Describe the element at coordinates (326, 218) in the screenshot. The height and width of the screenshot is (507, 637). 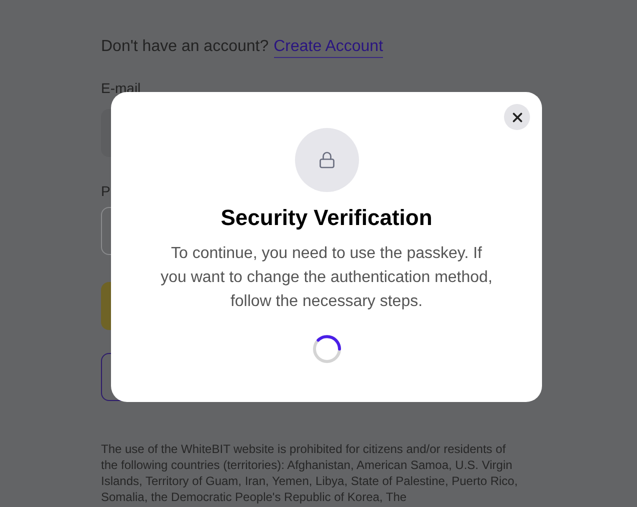
I see `dialog-title: Security Verification` at that location.